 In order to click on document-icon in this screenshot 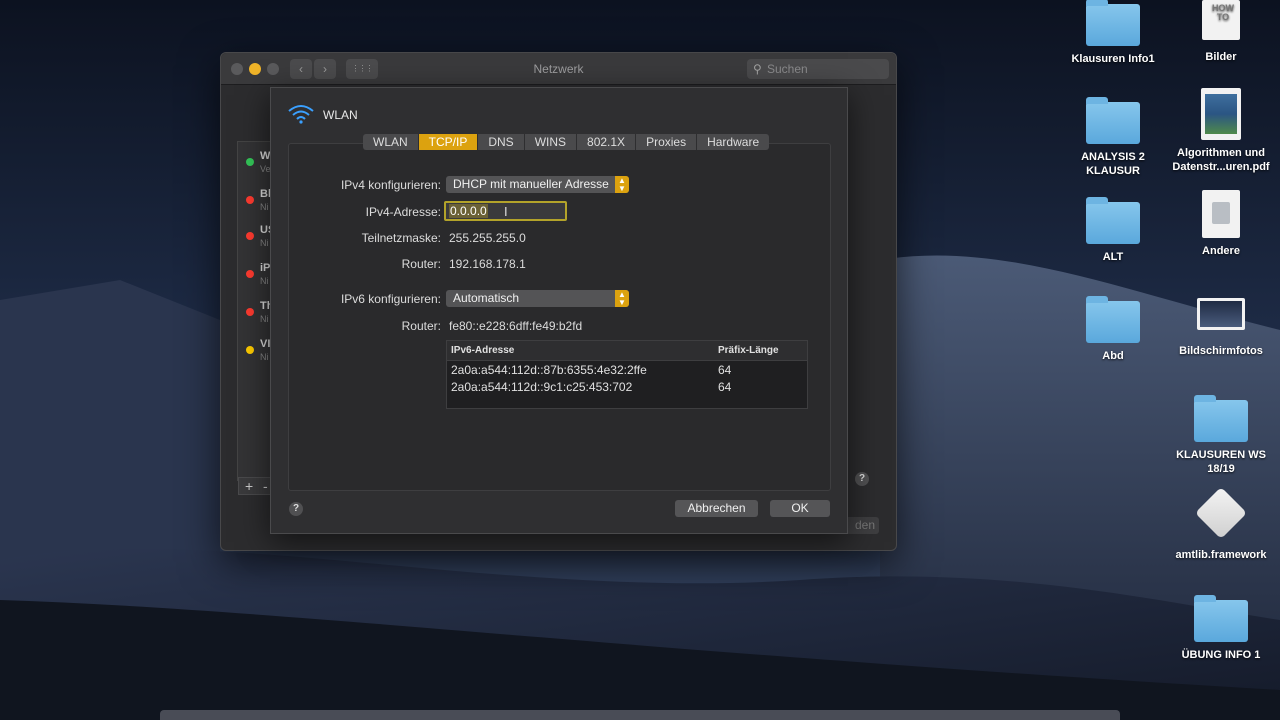, I will do `click(1221, 214)`.